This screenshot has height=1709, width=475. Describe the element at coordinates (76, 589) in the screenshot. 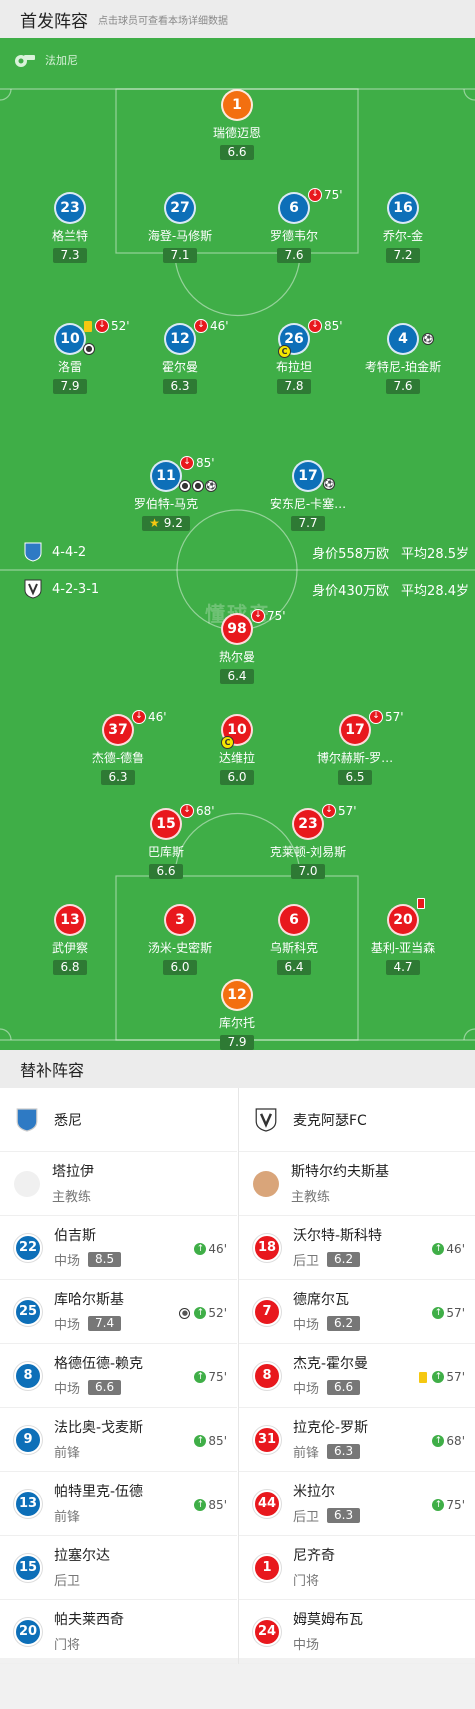

I see `away-formation: 4-2-3-1` at that location.